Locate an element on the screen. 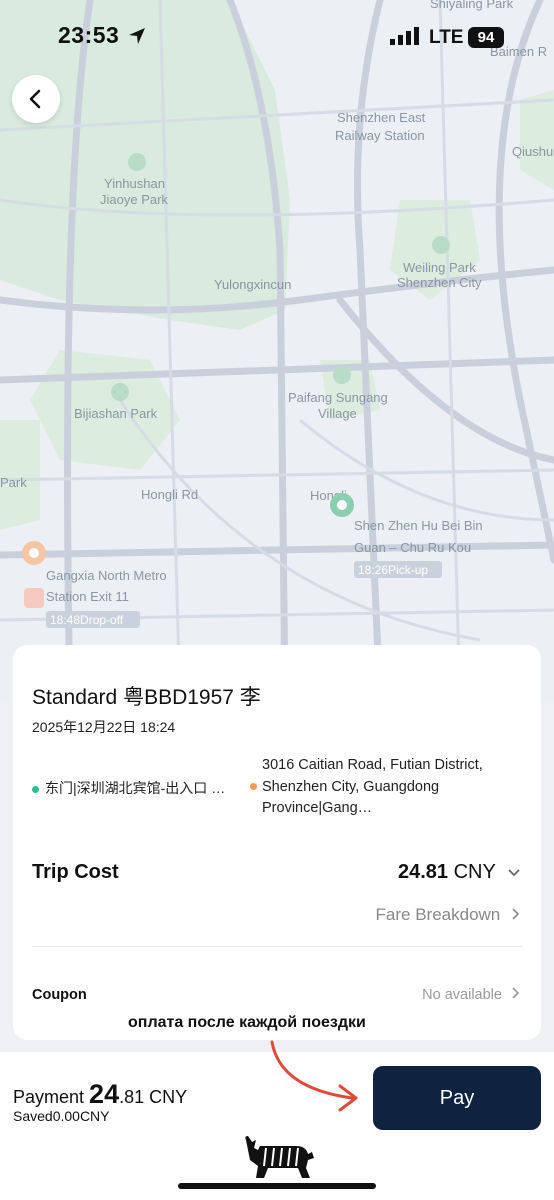  payment-amount-dec: .81 is located at coordinates (132, 1097).